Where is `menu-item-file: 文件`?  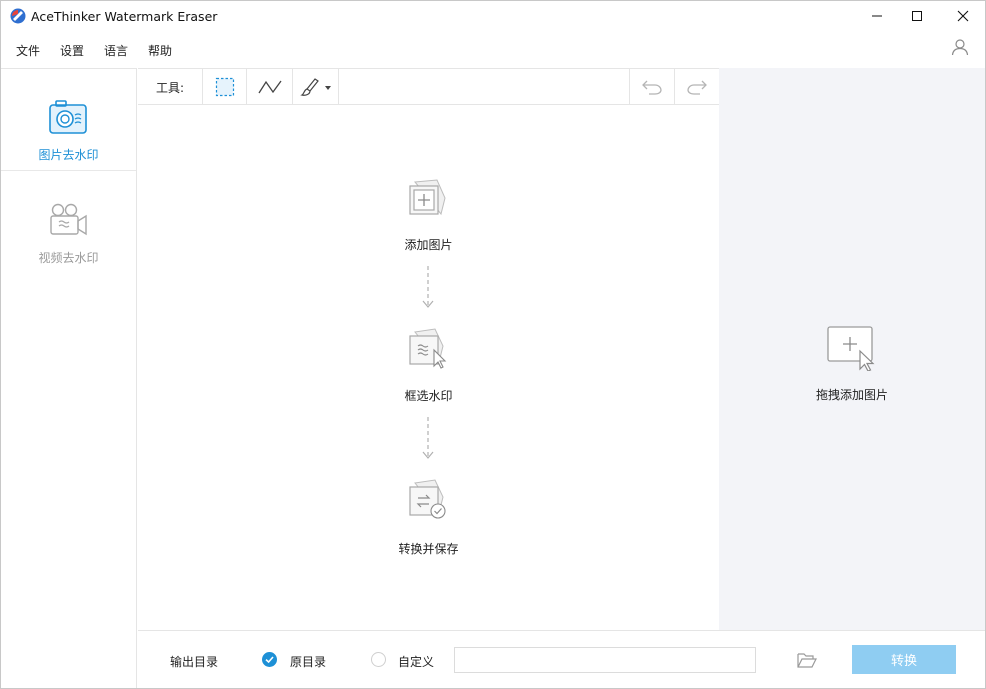 menu-item-file: 文件 is located at coordinates (28, 50).